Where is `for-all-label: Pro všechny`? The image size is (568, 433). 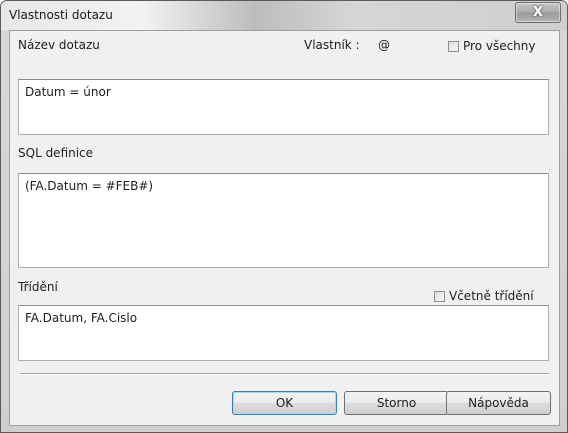 for-all-label: Pro všechny is located at coordinates (499, 46).